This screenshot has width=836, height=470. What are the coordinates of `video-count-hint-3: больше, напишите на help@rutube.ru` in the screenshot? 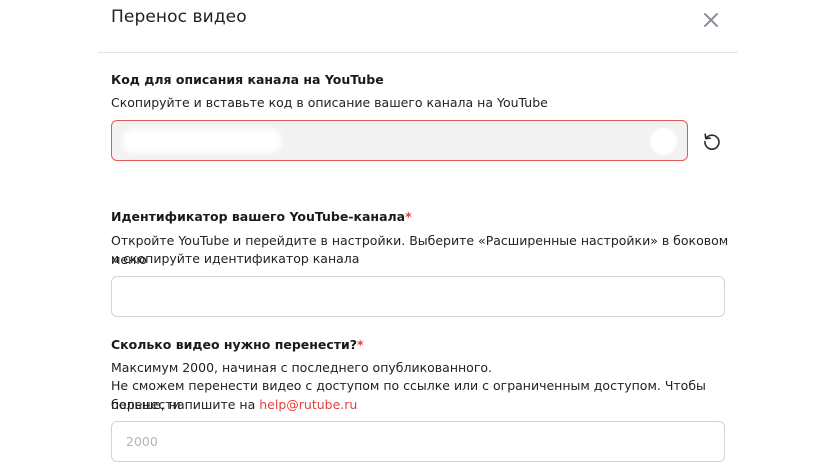 It's located at (421, 404).